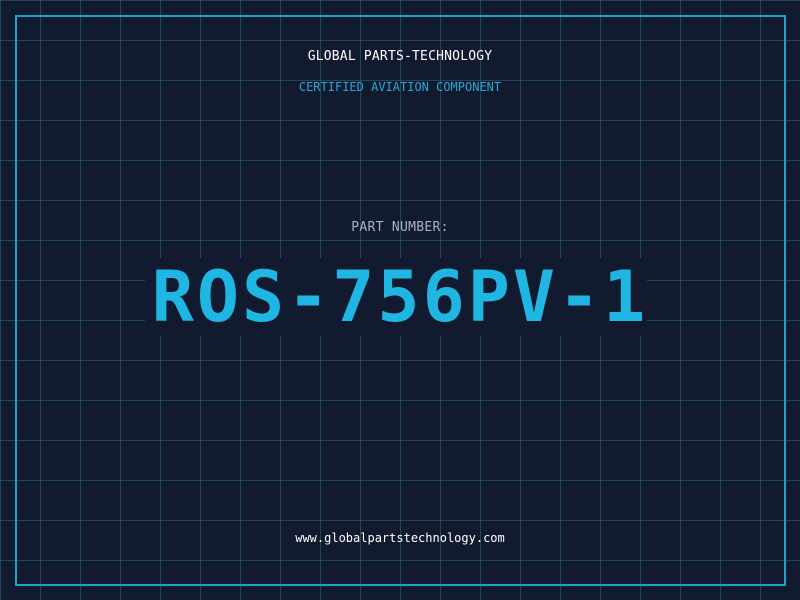 The width and height of the screenshot is (800, 600). Describe the element at coordinates (400, 56) in the screenshot. I see `company-name: GLOBAL PARTS-TECHNOLOGY` at that location.